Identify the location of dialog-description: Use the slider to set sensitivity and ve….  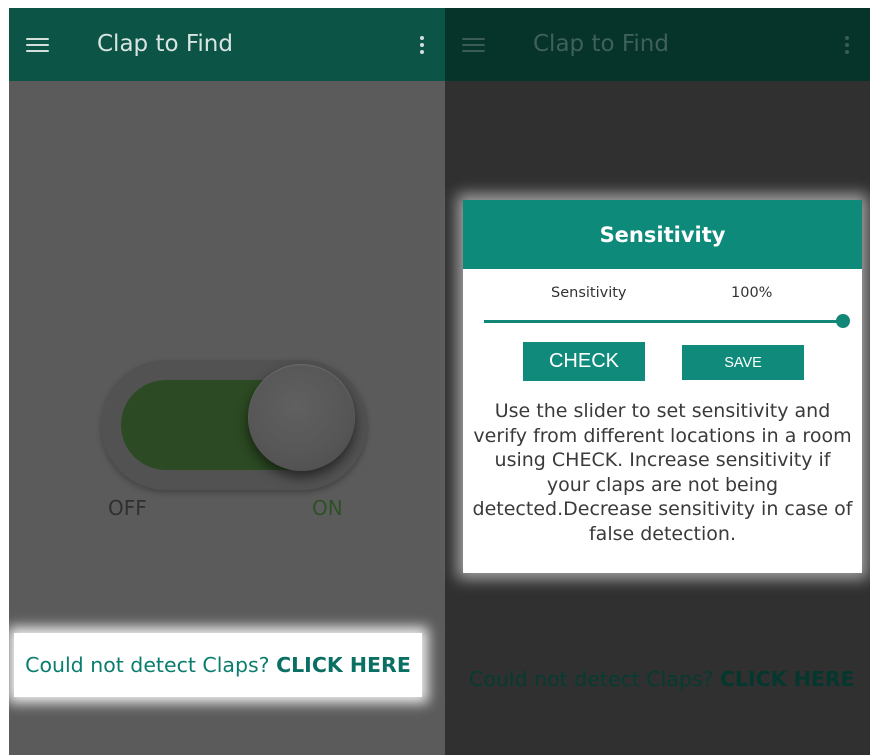
(662, 472).